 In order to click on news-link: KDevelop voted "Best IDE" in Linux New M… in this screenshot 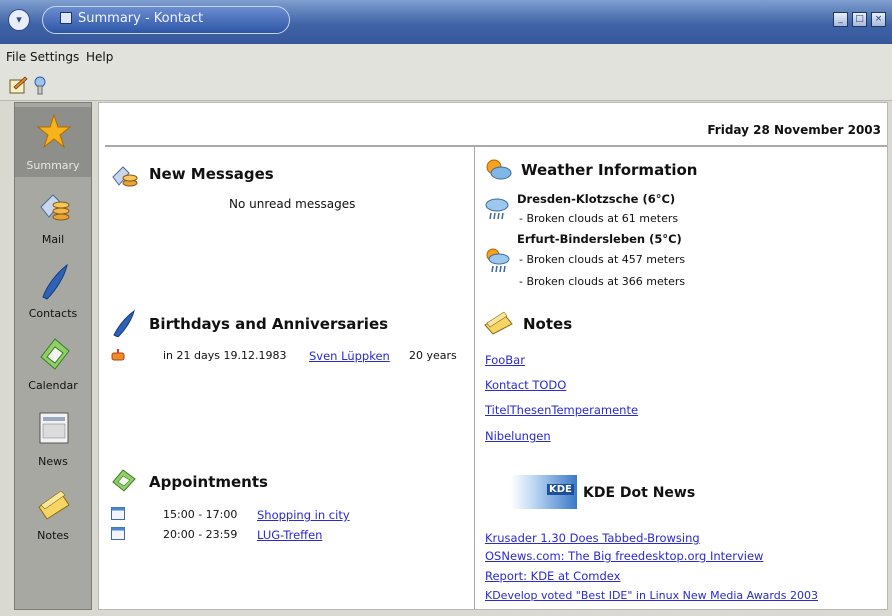, I will do `click(651, 595)`.